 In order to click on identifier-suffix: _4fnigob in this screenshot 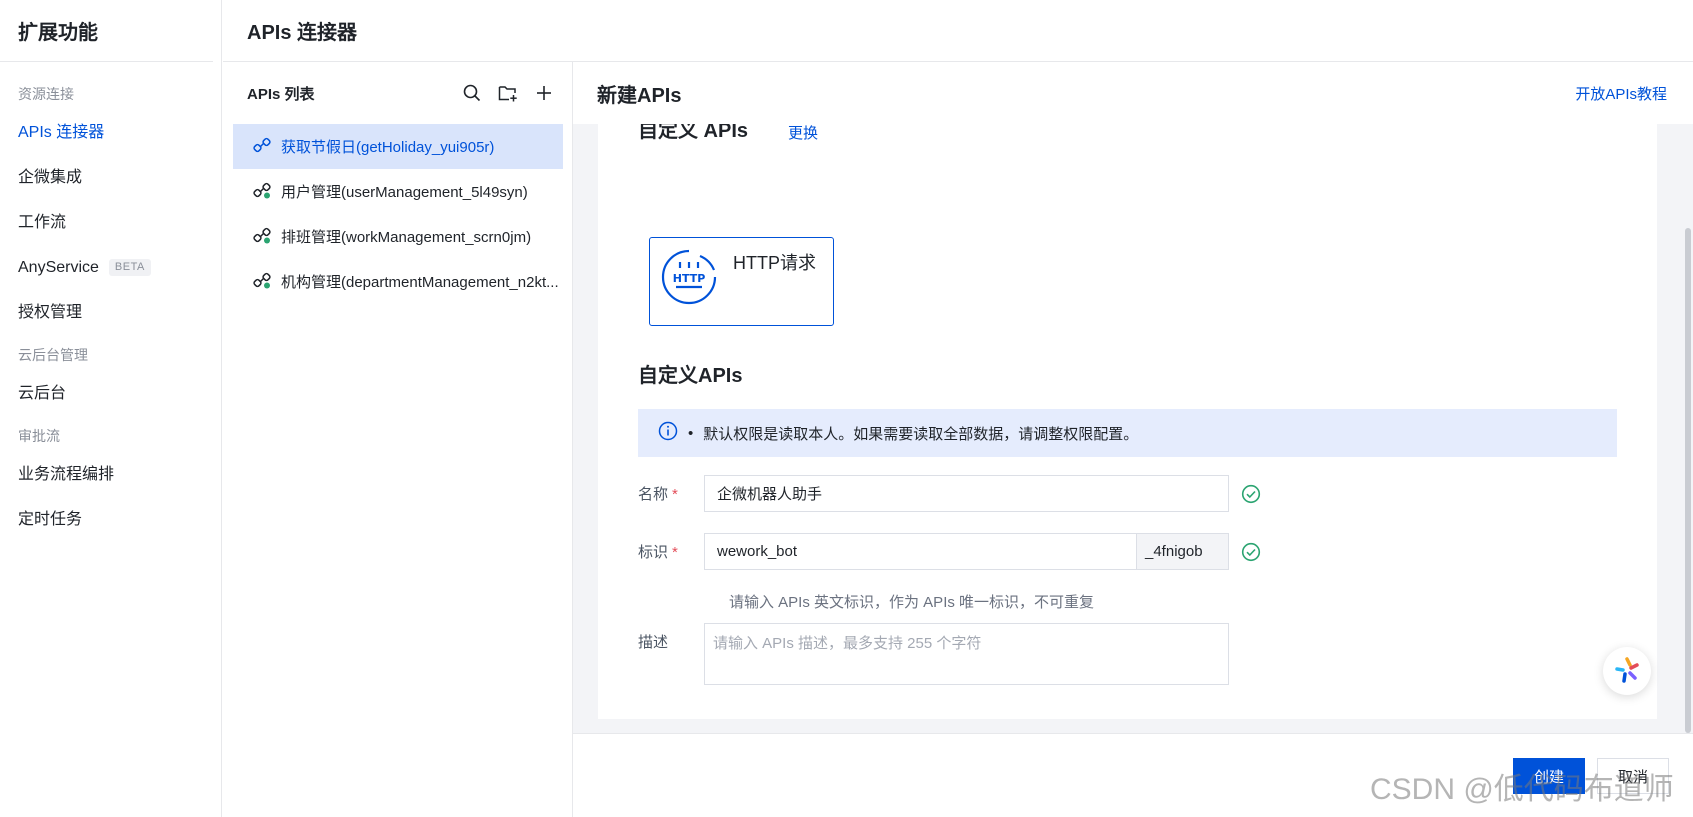, I will do `click(1183, 551)`.